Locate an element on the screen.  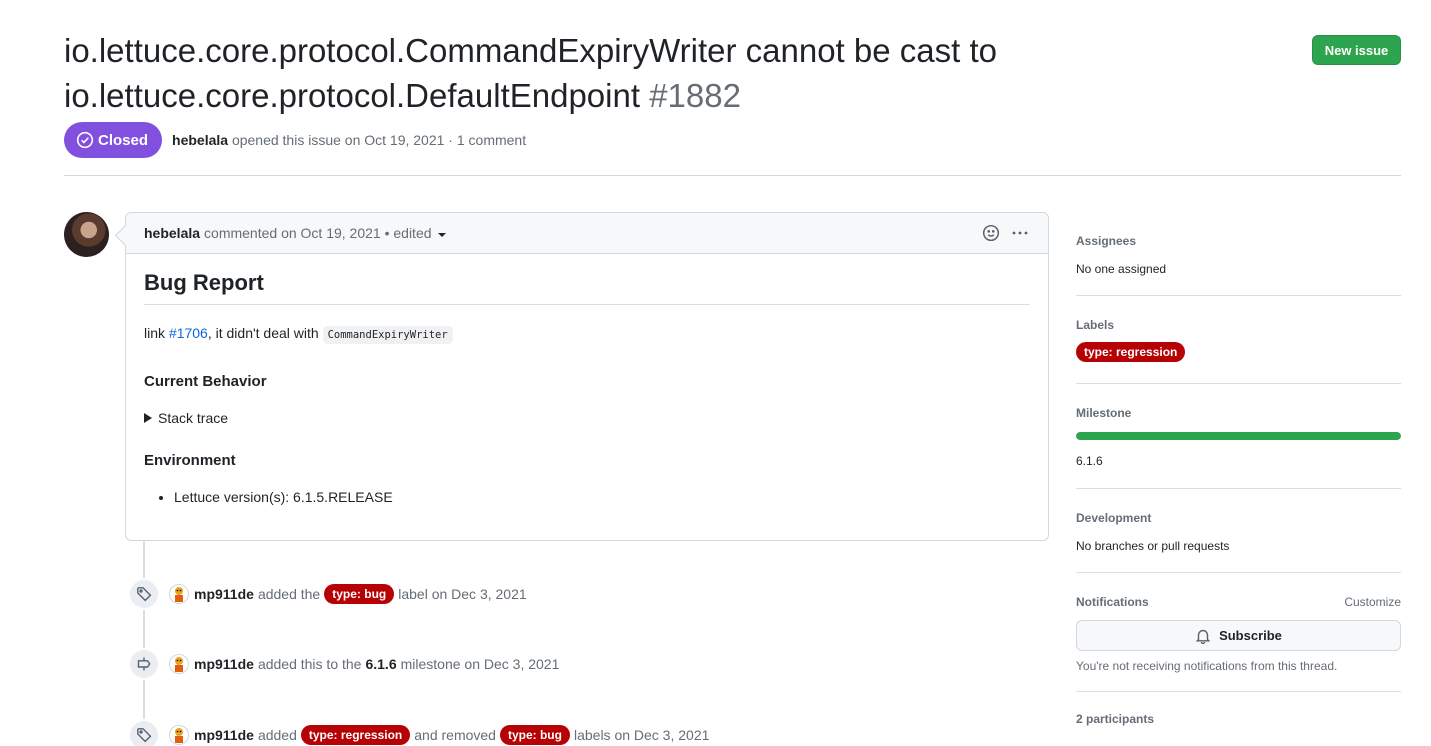
stack-trace-summary: Stack trace is located at coordinates (193, 418).